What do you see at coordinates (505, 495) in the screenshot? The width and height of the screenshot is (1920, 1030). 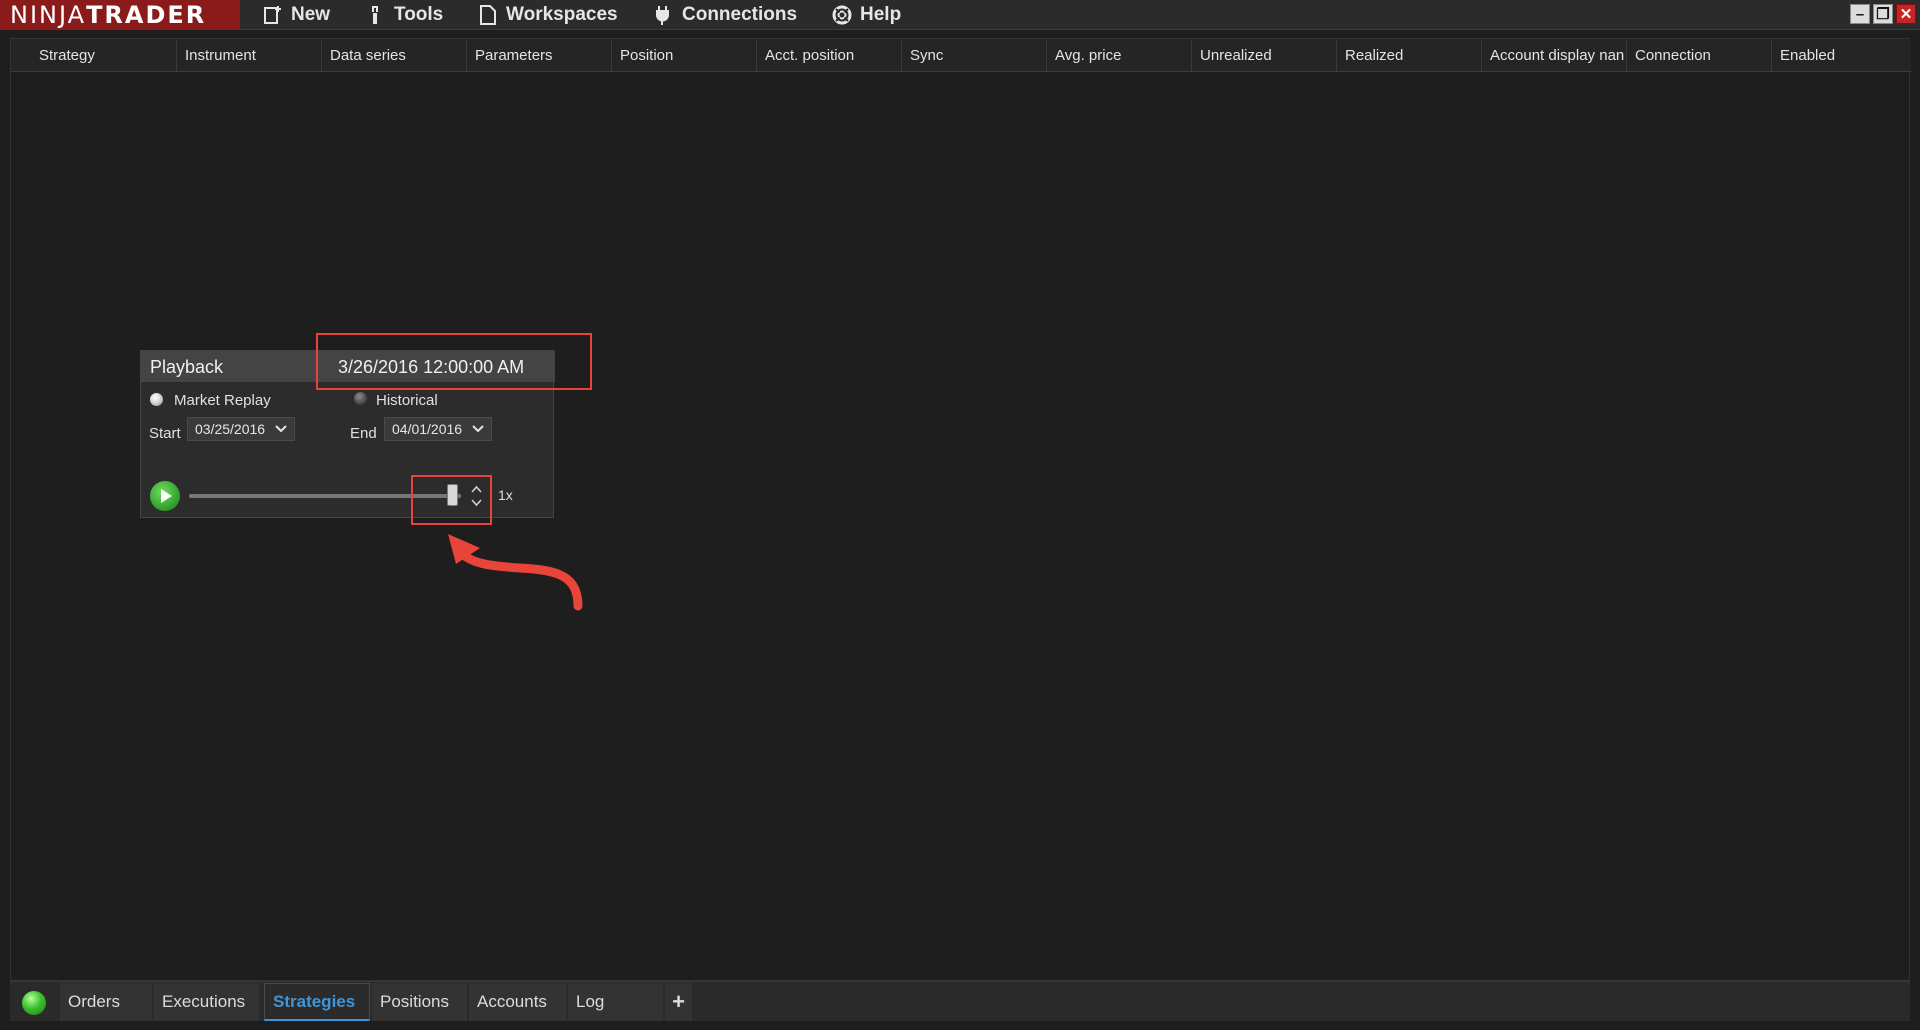 I see `playback-speed: 1x` at bounding box center [505, 495].